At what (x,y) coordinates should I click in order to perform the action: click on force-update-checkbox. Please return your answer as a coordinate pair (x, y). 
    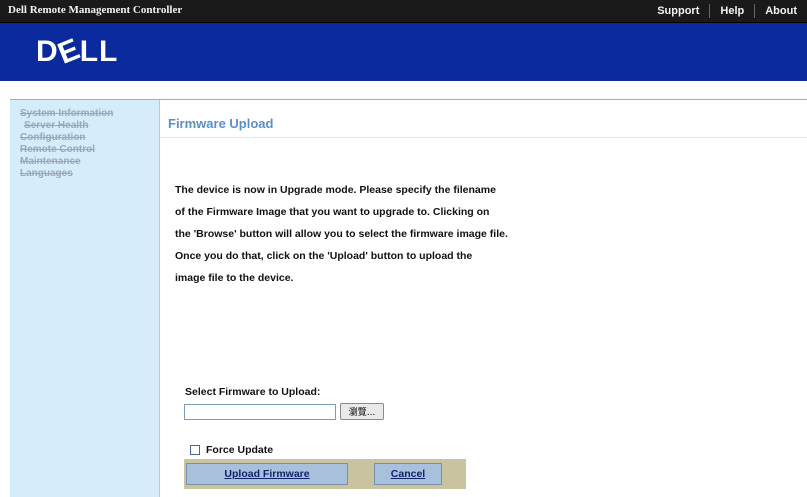
    Looking at the image, I should click on (195, 450).